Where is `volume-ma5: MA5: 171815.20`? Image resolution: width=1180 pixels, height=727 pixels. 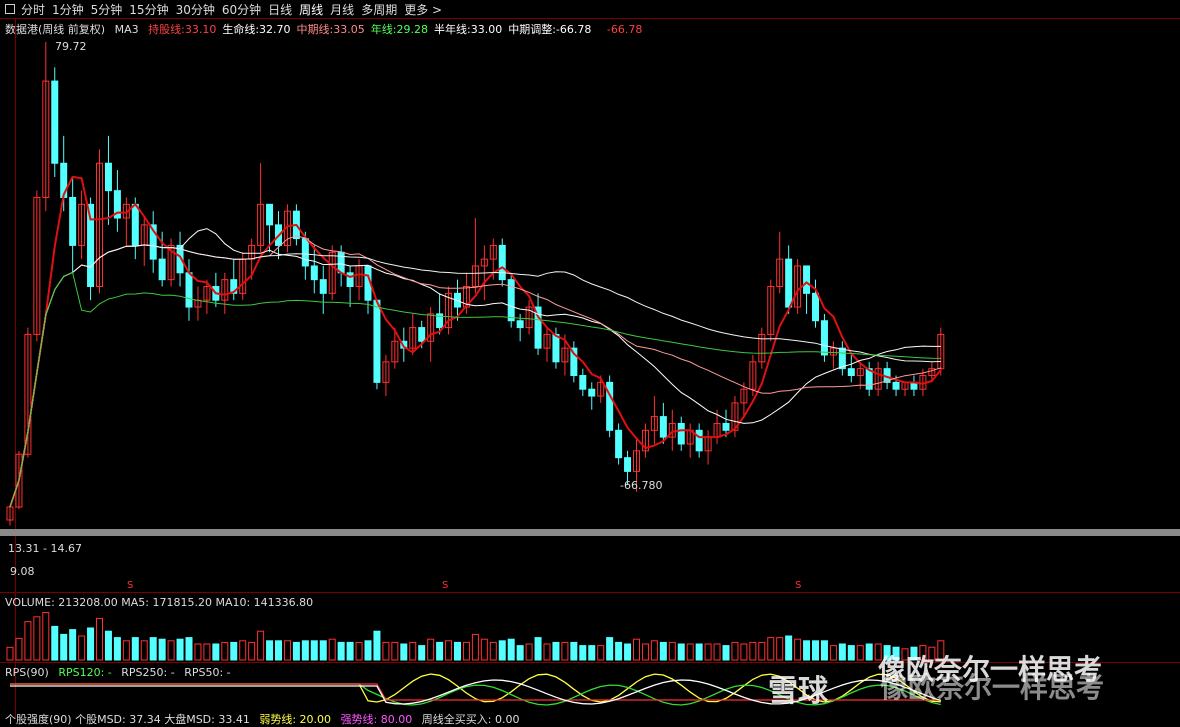
volume-ma5: MA5: 171815.20 is located at coordinates (166, 602).